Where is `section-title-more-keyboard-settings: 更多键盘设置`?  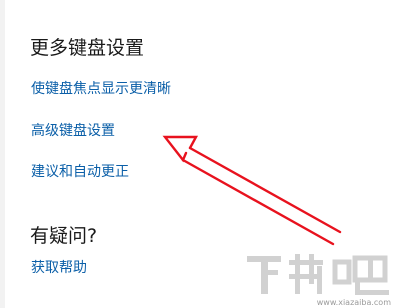
section-title-more-keyboard-settings: 更多键盘设置 is located at coordinates (87, 48).